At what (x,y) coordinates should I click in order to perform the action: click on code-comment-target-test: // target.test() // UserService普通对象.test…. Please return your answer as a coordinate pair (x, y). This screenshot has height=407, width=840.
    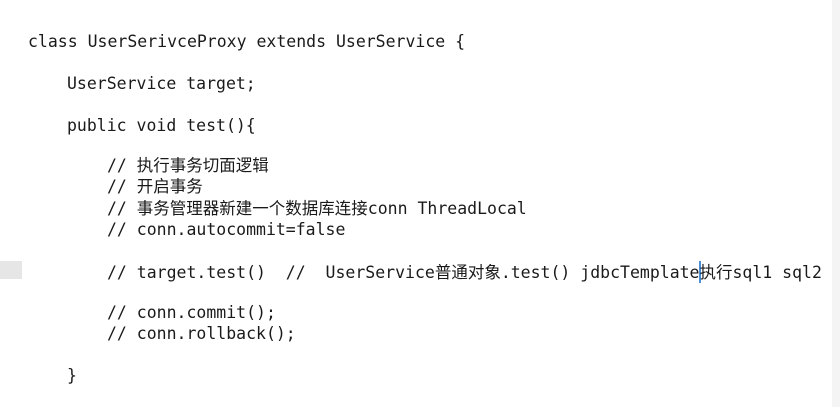
    Looking at the image, I should click on (464, 272).